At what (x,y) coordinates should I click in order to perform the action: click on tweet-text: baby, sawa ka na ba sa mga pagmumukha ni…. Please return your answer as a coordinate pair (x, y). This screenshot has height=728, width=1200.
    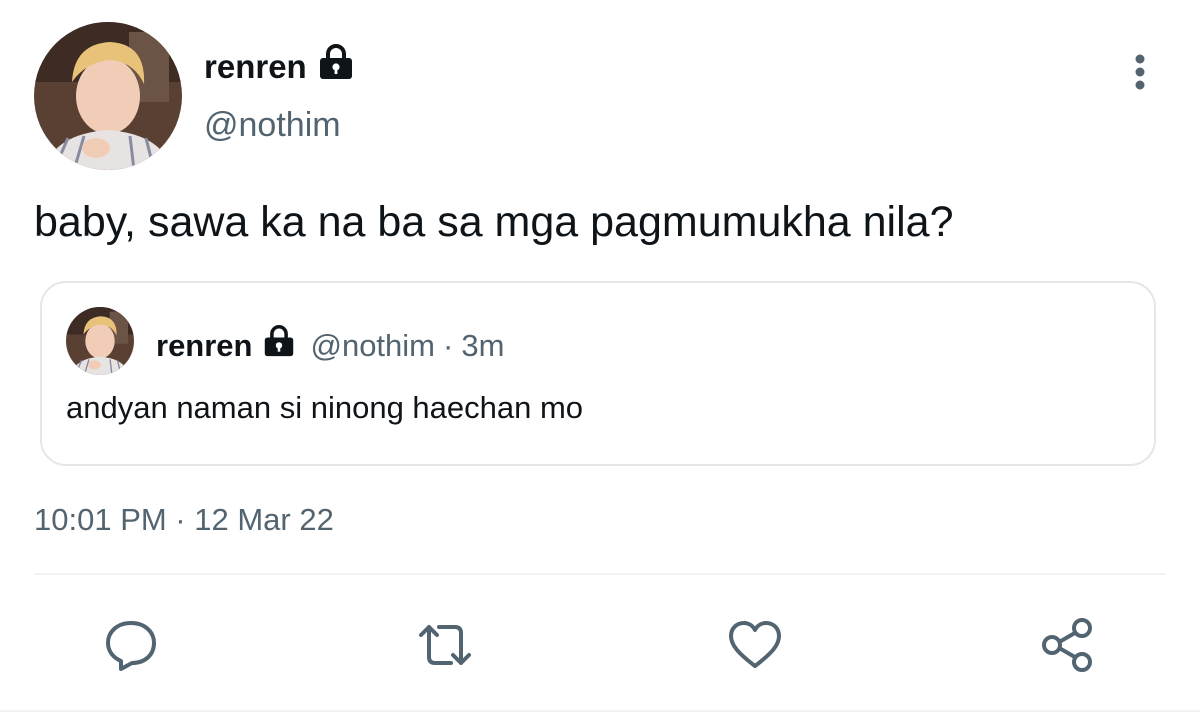
    Looking at the image, I should click on (494, 222).